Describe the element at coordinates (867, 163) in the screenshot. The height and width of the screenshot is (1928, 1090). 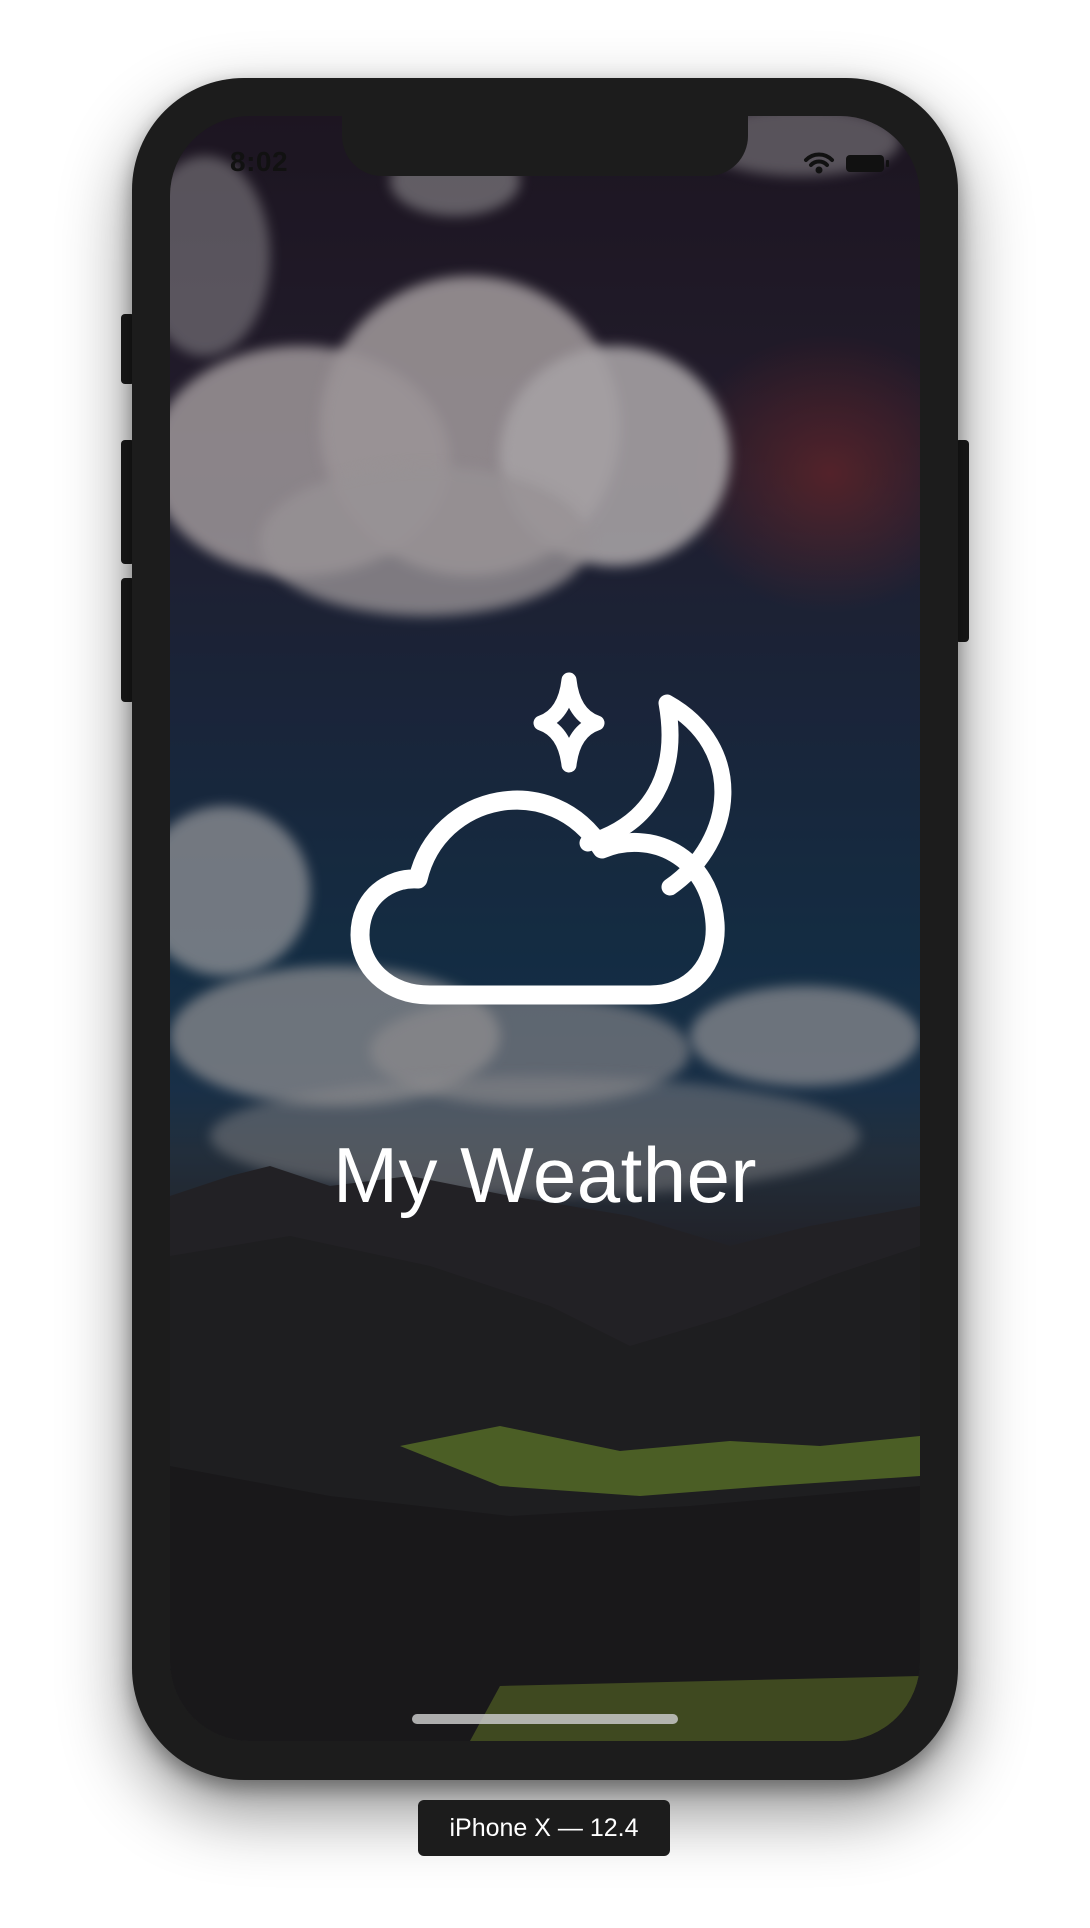
I see `battery-icon` at that location.